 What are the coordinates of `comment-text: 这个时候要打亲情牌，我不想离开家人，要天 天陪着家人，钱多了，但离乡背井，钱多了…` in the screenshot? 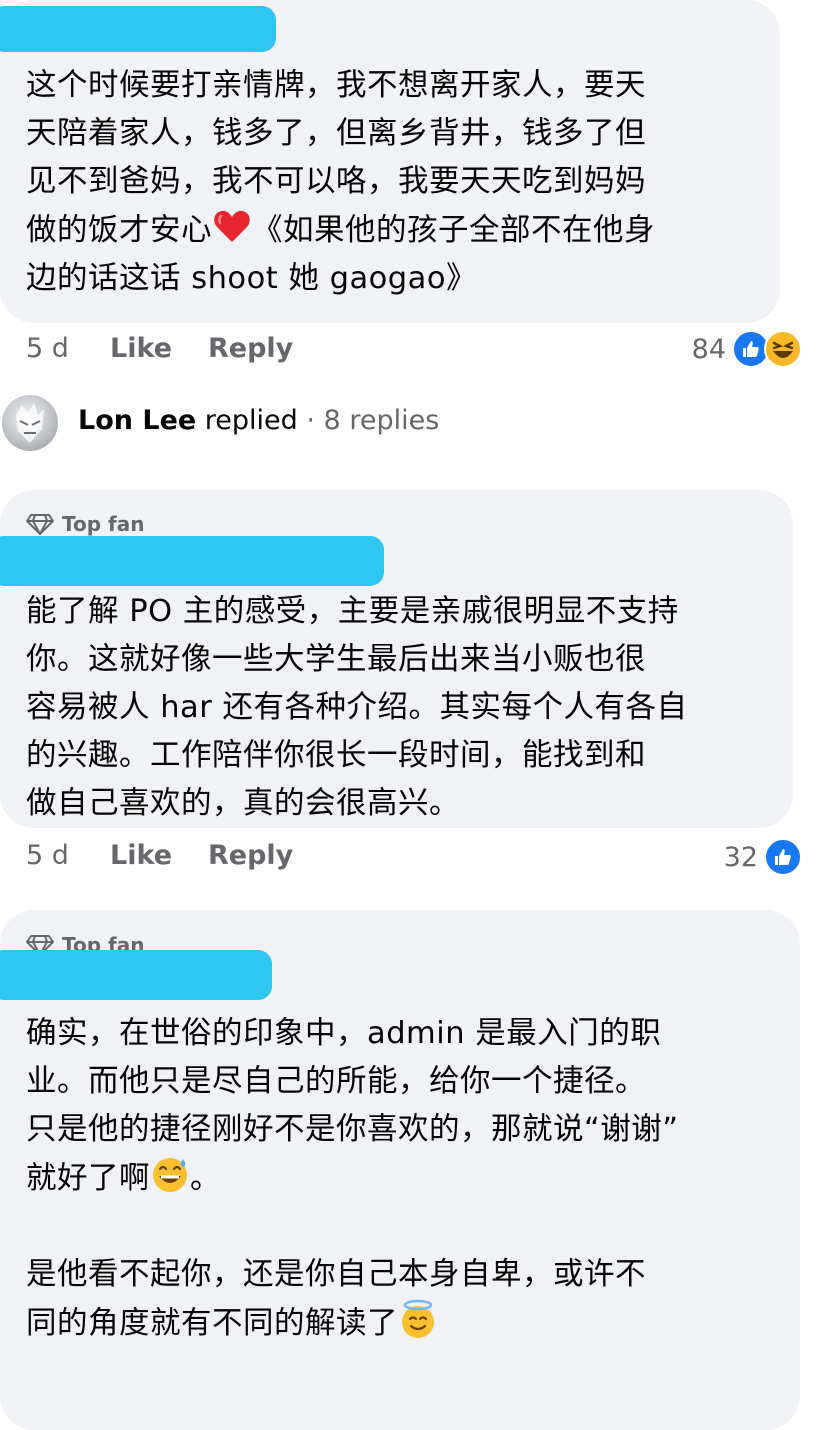 It's located at (340, 182).